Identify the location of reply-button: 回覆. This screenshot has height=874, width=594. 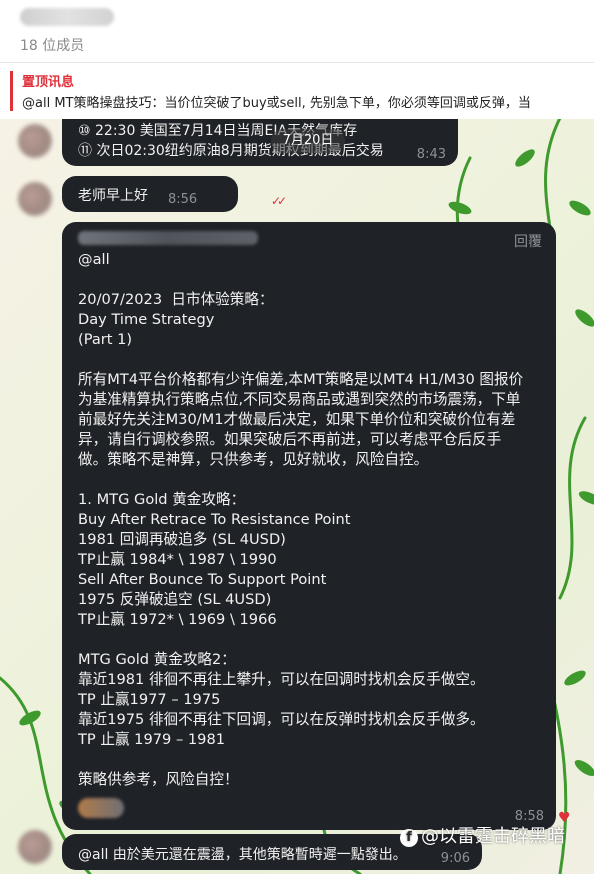
(528, 241).